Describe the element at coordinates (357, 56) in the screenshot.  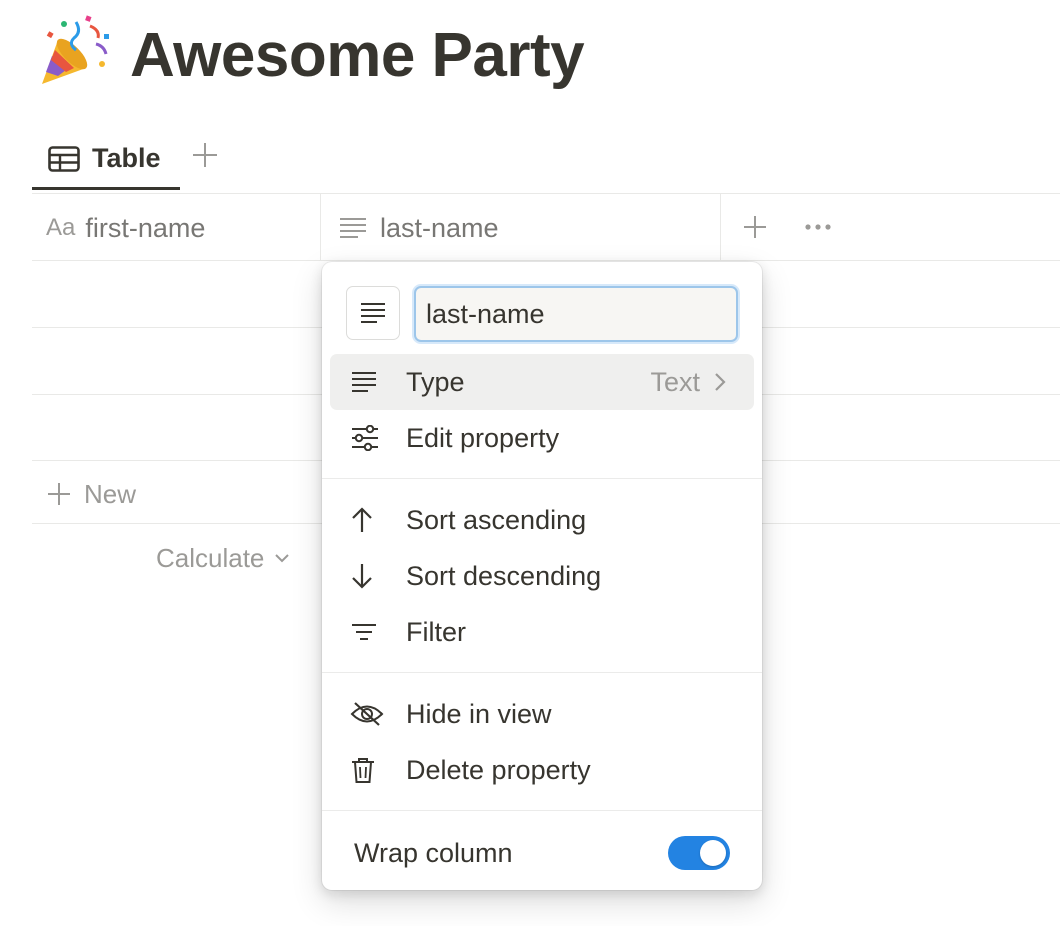
I see `page-title: Awesome Party` at that location.